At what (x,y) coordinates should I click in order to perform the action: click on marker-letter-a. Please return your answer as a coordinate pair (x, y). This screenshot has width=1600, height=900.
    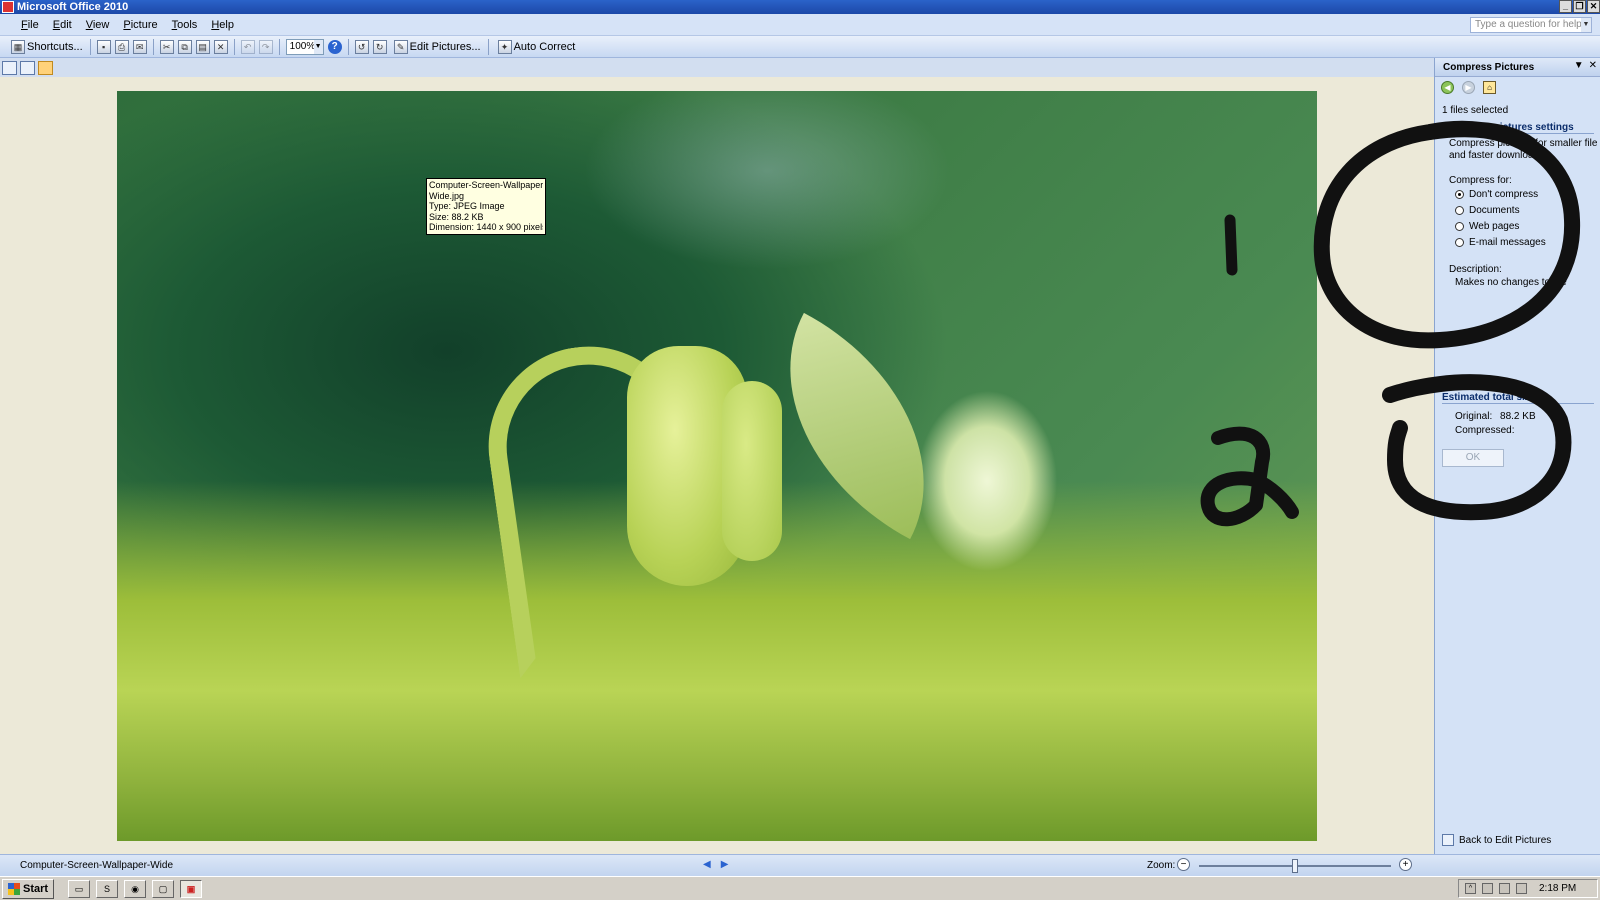
    Looking at the image, I should click on (1249, 476).